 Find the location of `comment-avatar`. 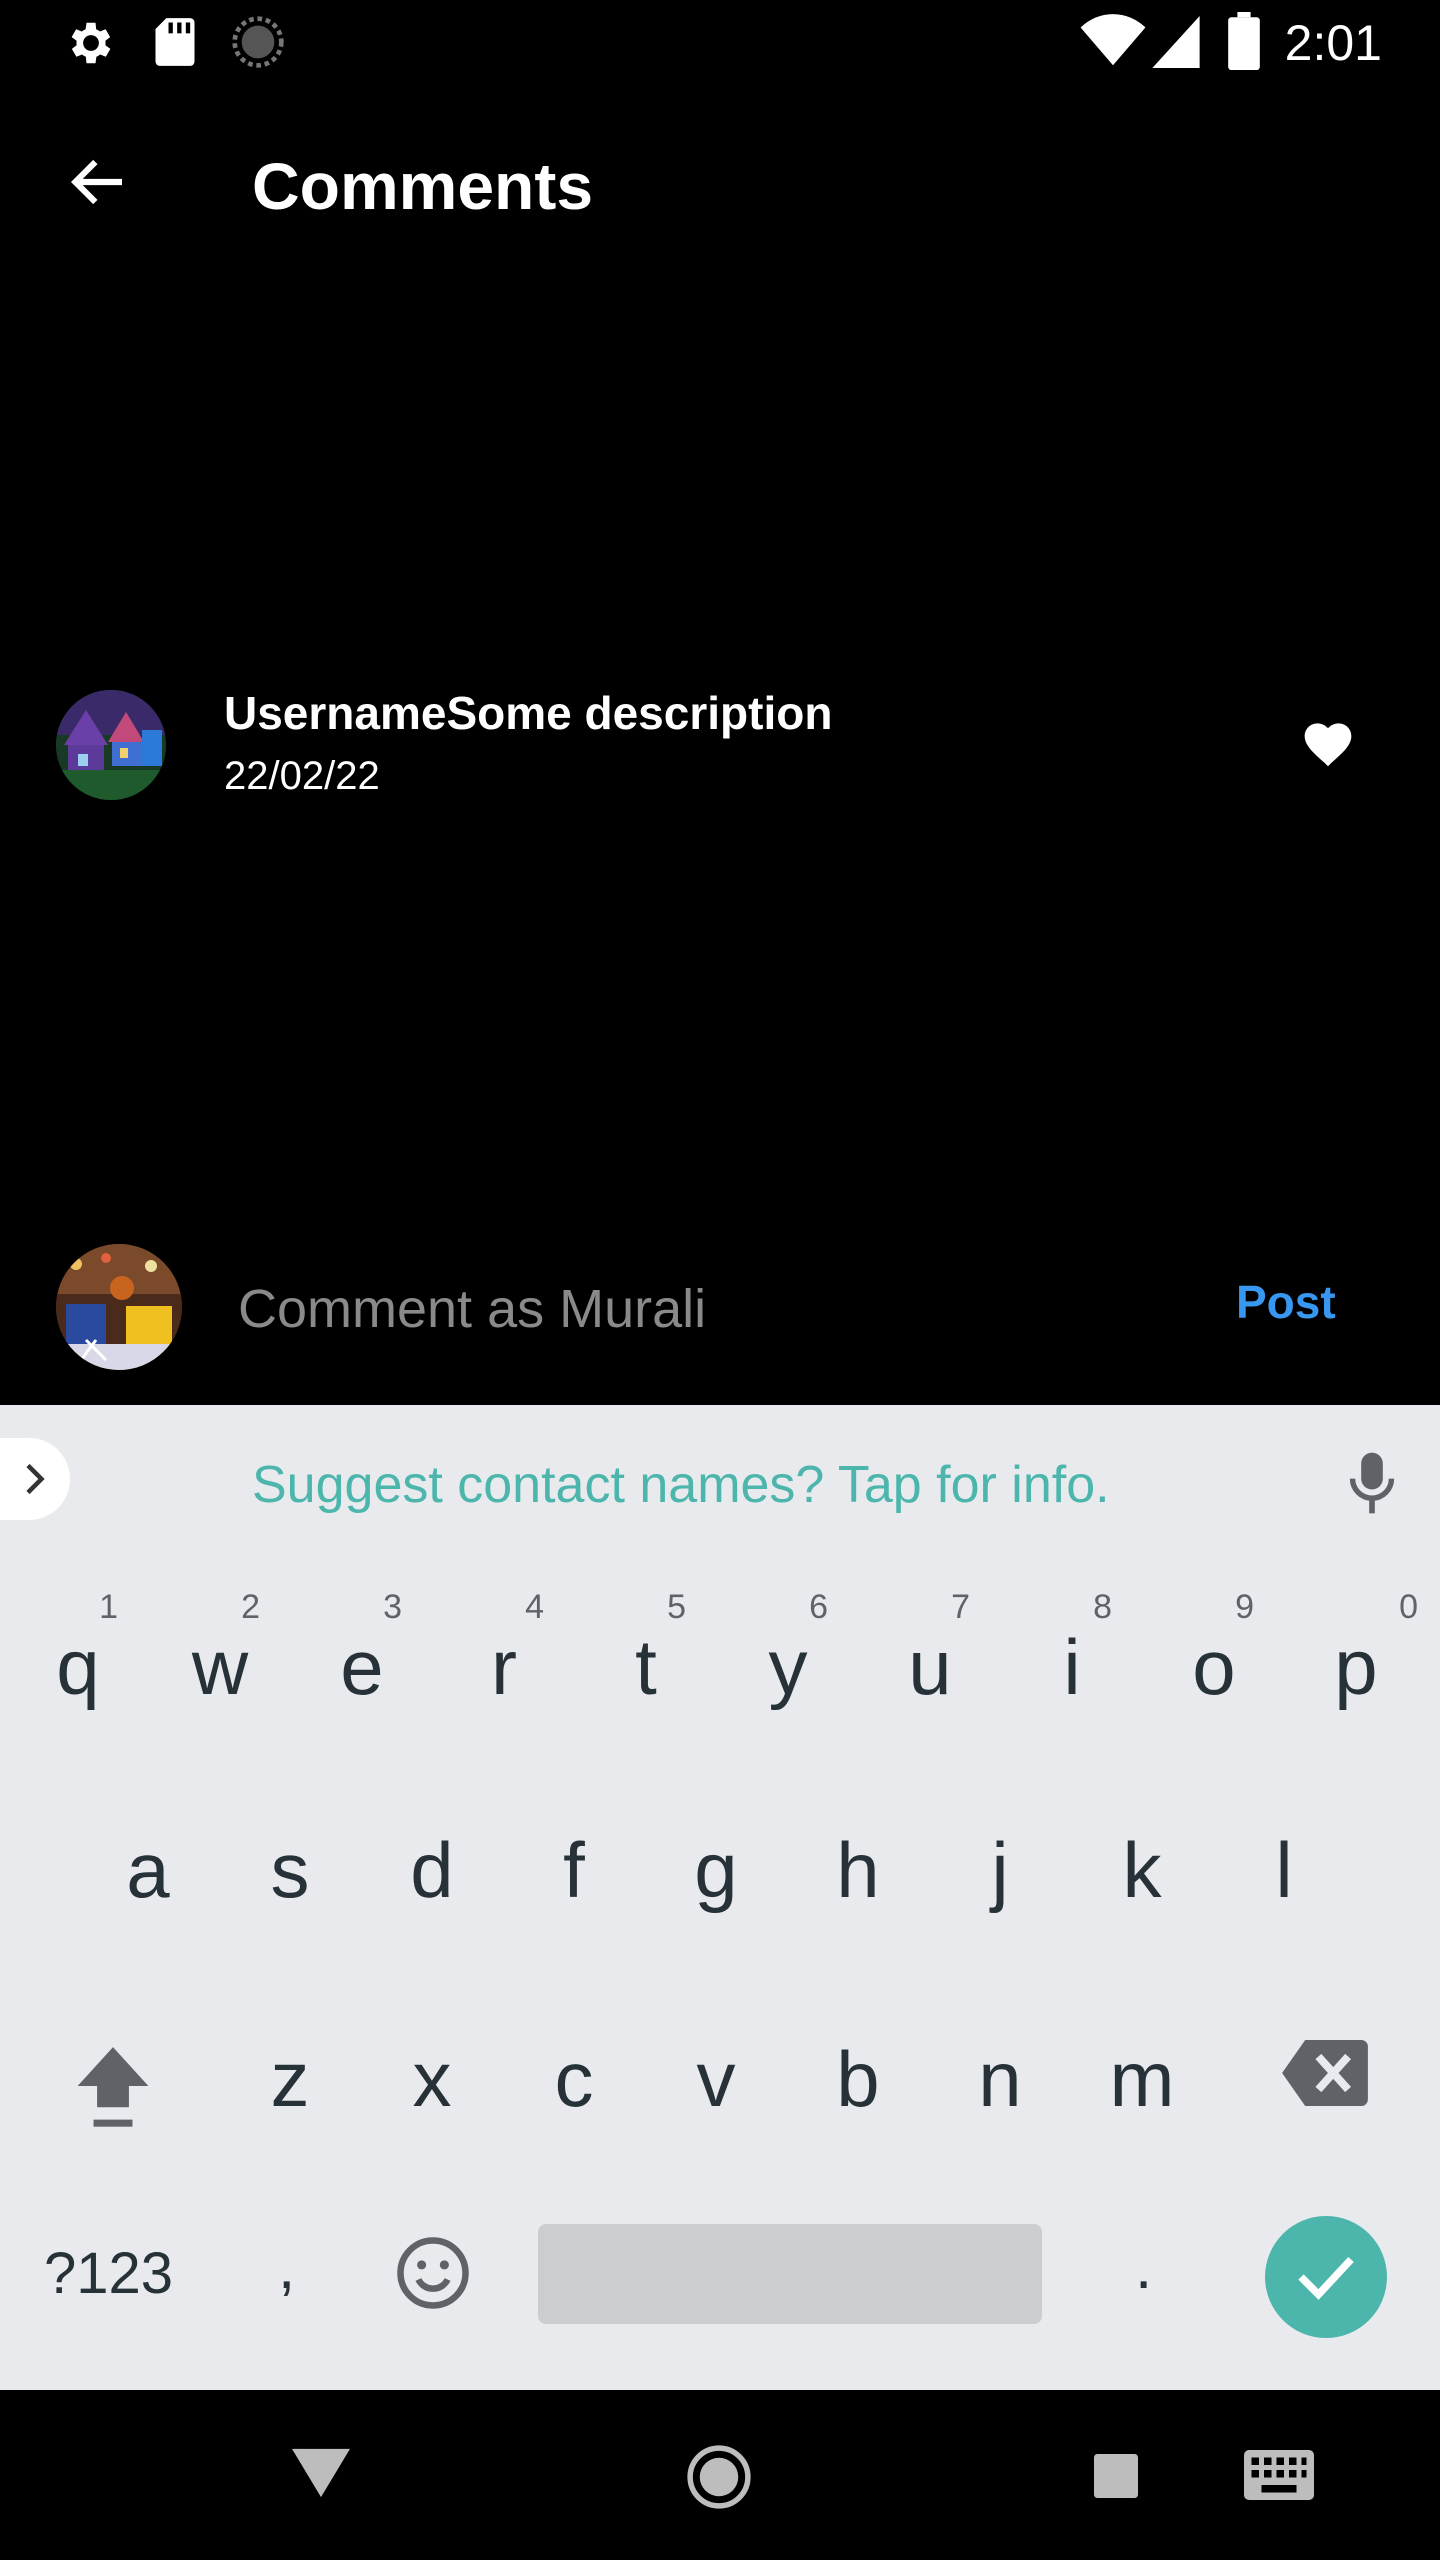

comment-avatar is located at coordinates (111, 745).